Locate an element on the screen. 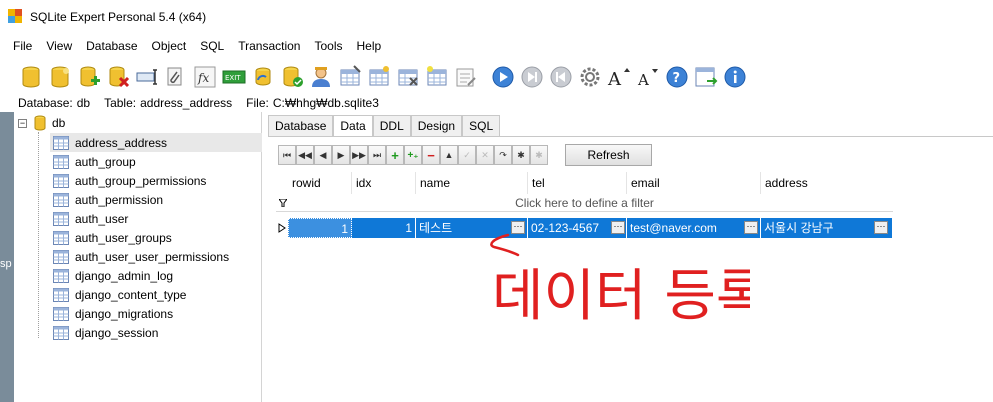  handwritten-annotation: 데이터 등록 is located at coordinates (620, 281).